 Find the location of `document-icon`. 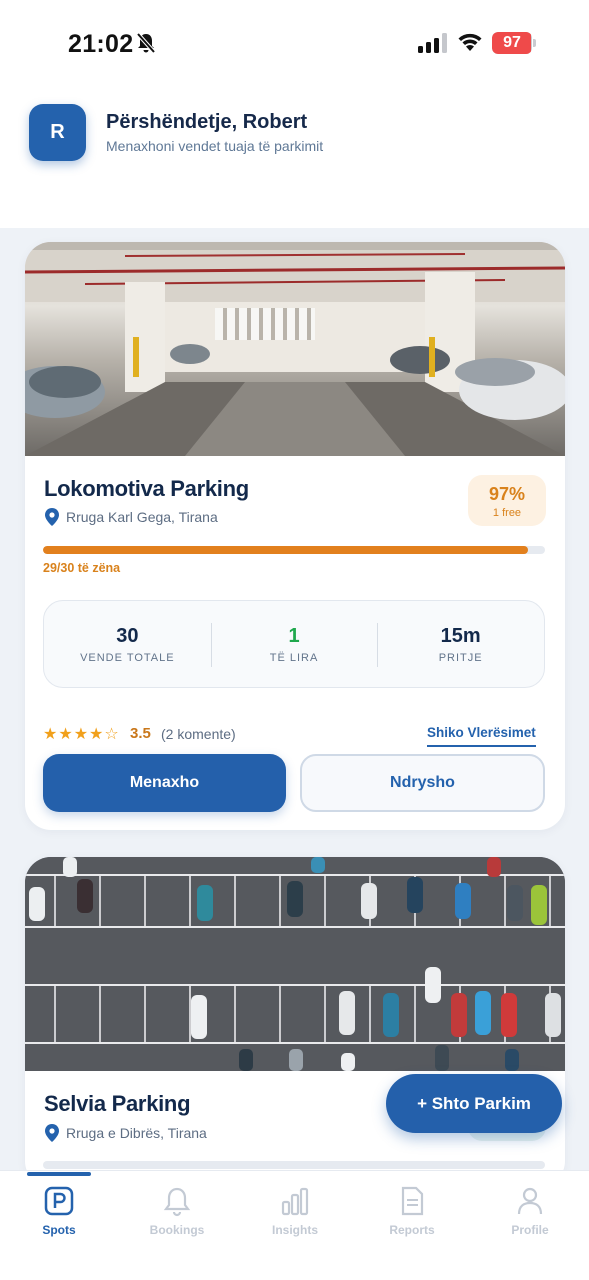

document-icon is located at coordinates (412, 1201).